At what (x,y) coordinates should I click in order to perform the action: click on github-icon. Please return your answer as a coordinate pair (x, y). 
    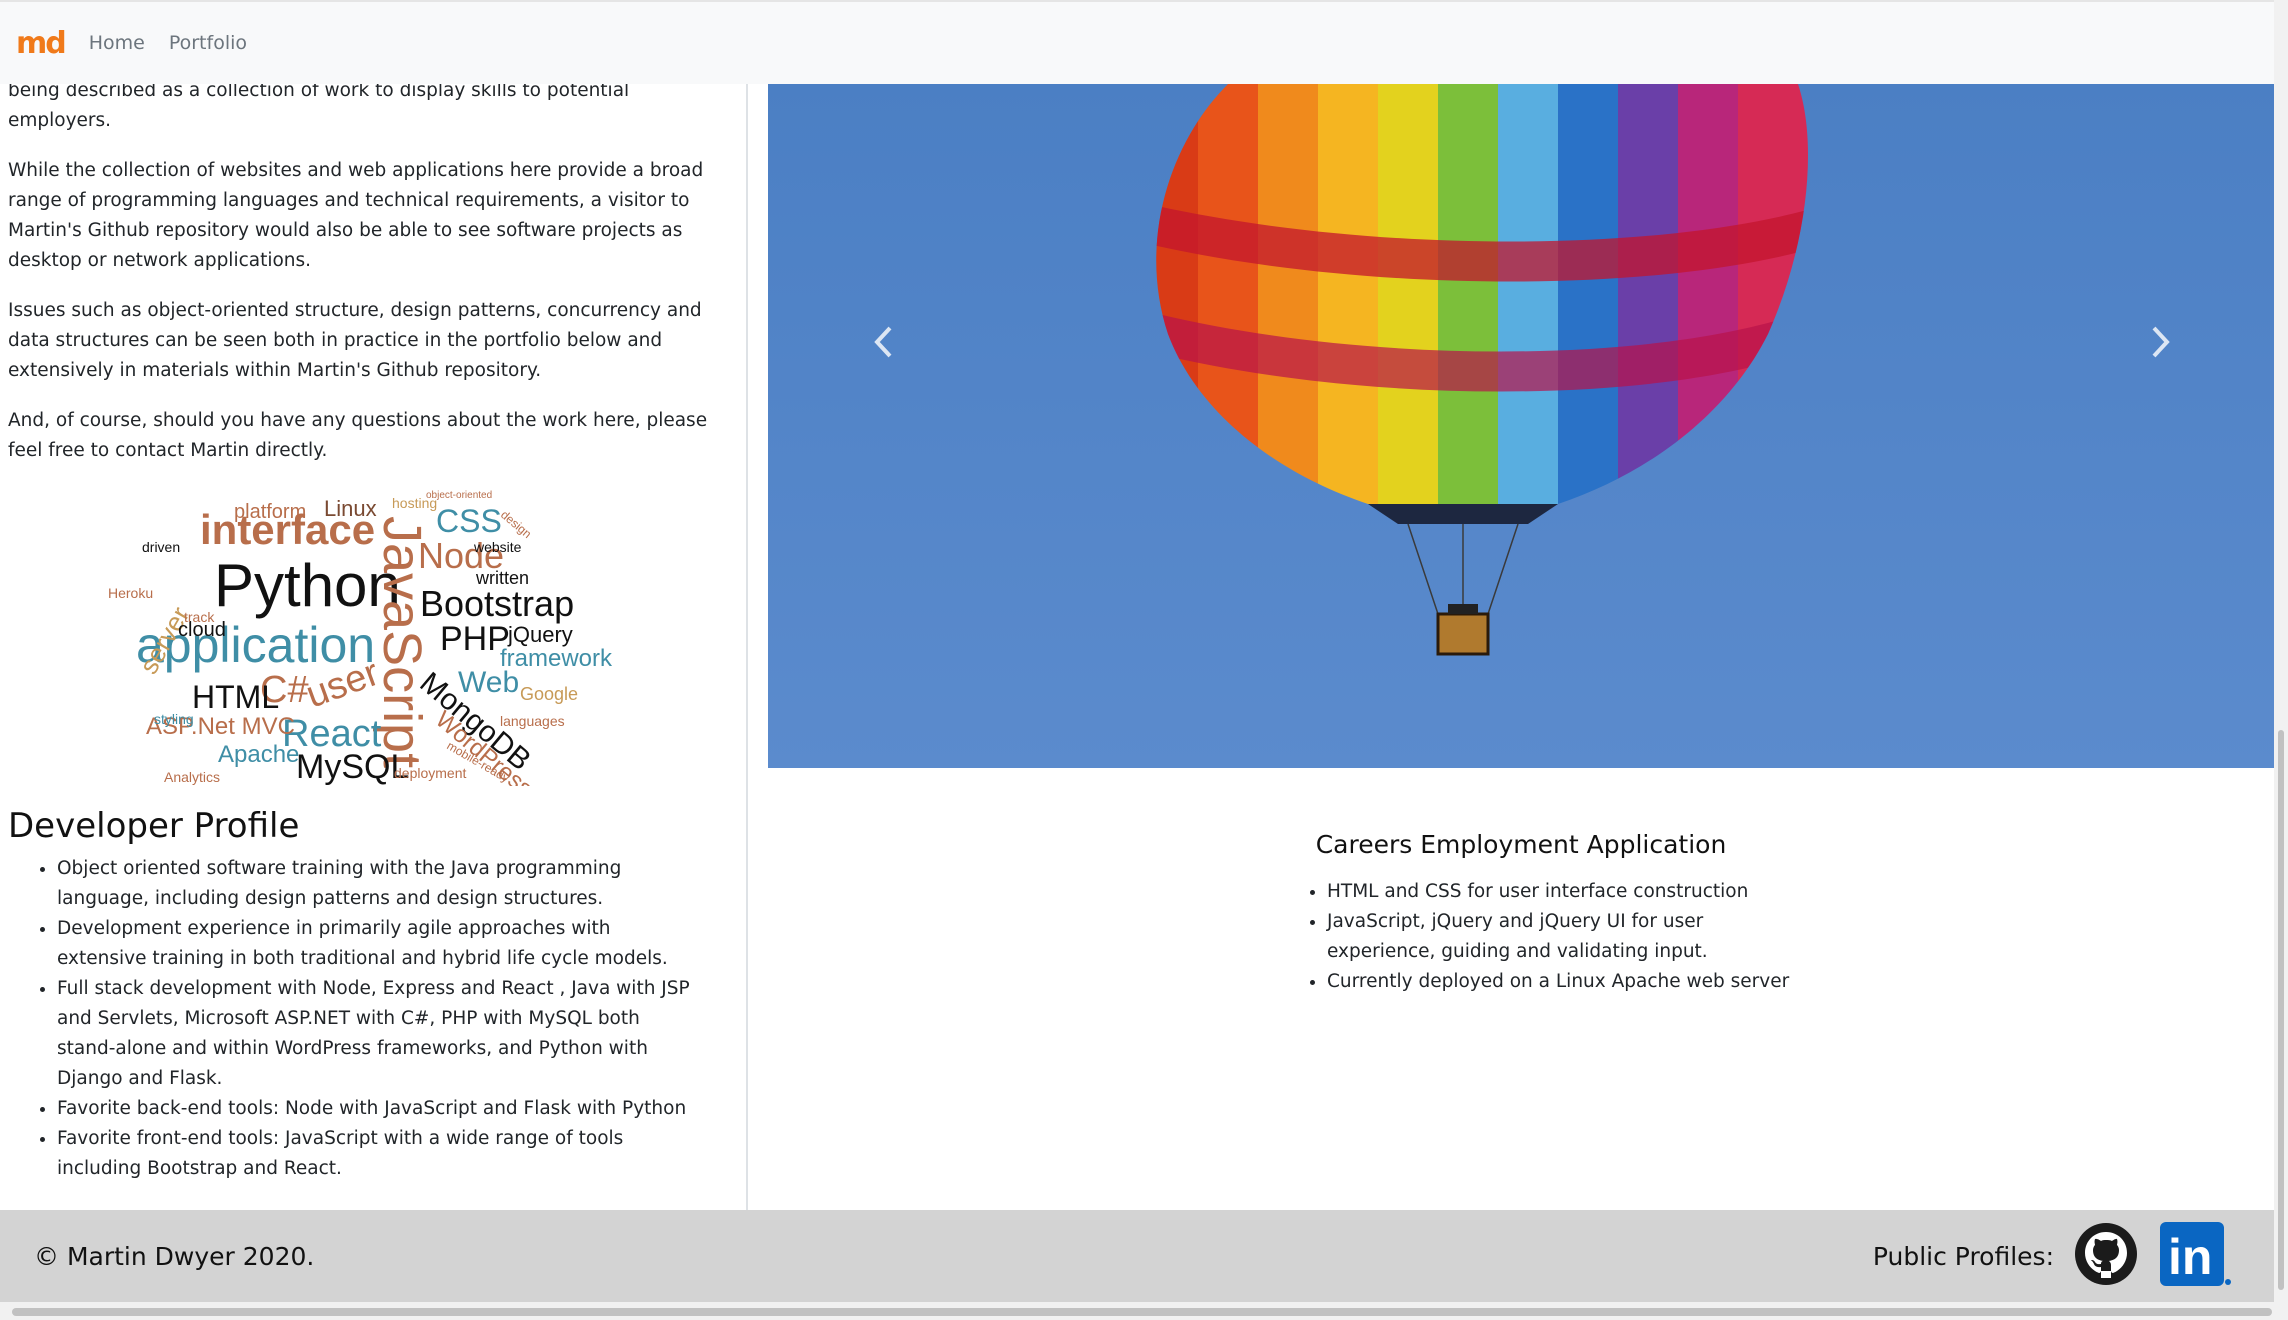
    Looking at the image, I should click on (2106, 1254).